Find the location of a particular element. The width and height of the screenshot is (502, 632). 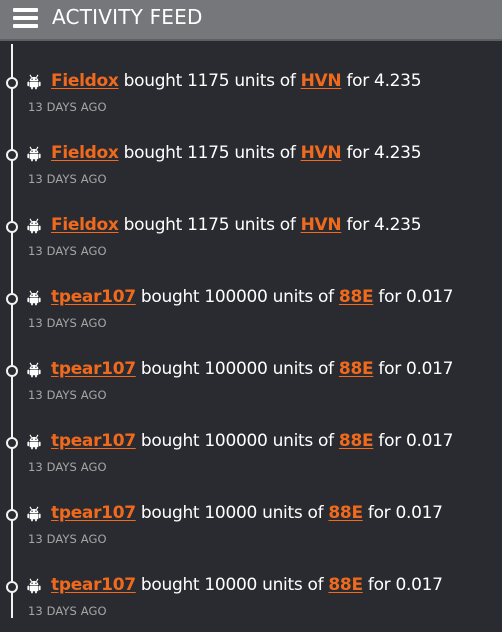

hamburger-menu-icon is located at coordinates (25, 18).